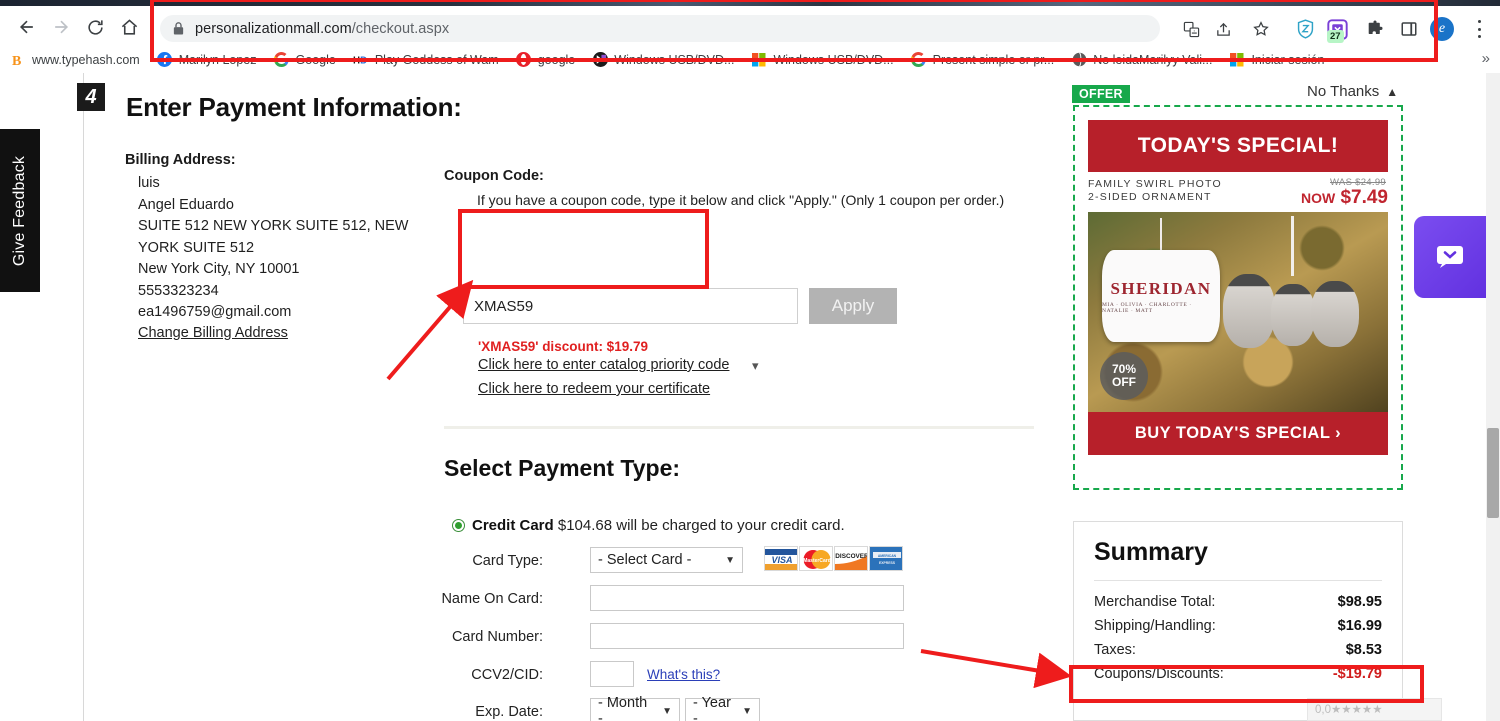 The image size is (1500, 721). What do you see at coordinates (1359, 602) in the screenshot?
I see `summary-row-value: $98.95` at bounding box center [1359, 602].